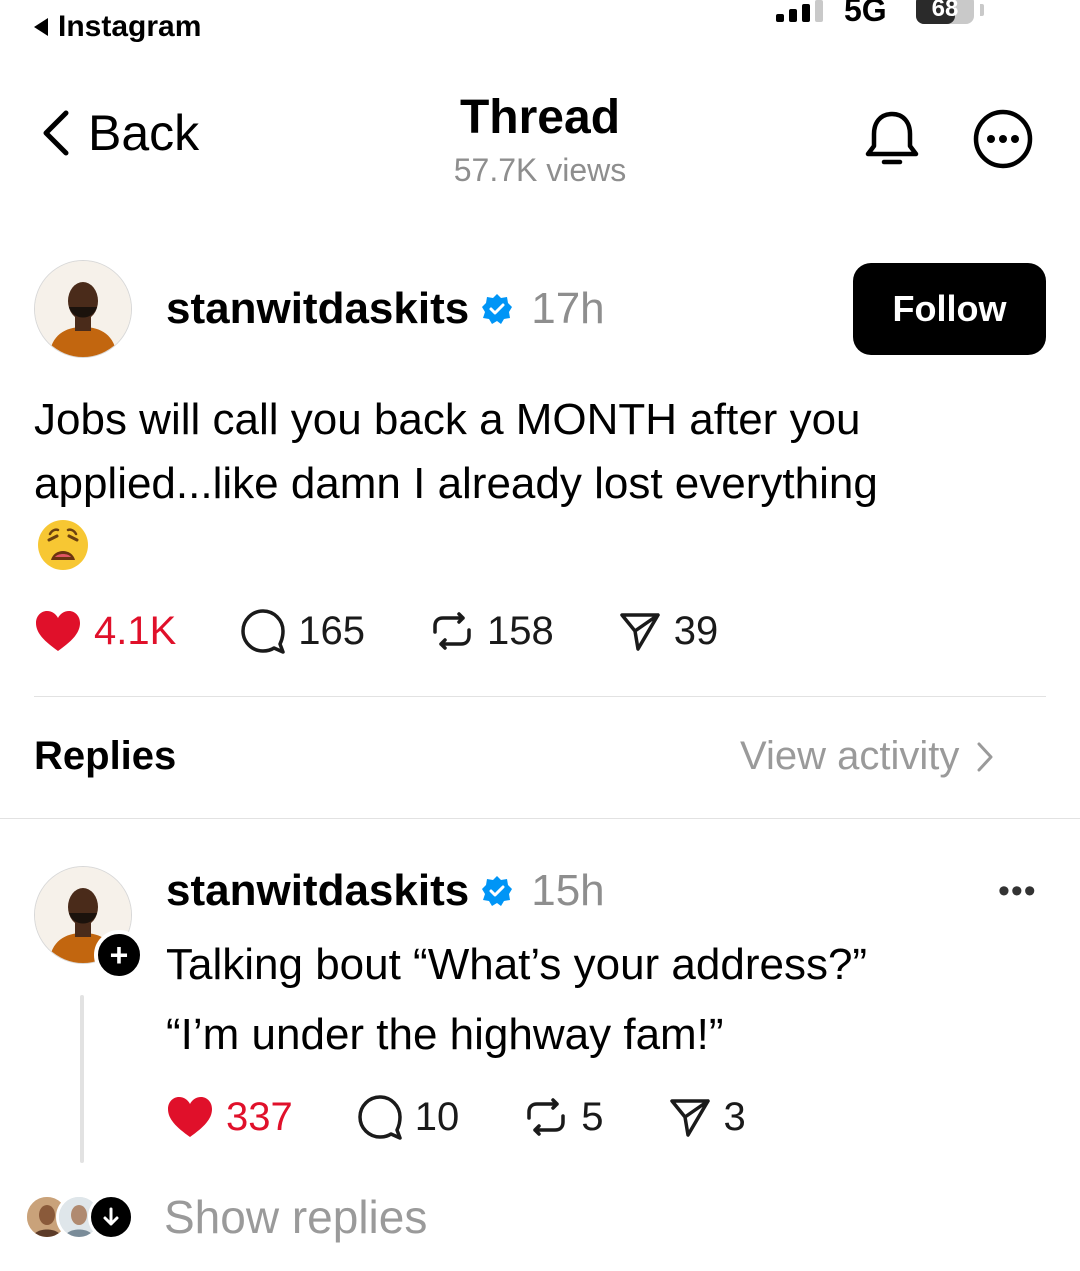  I want to click on bell-icon, so click(892, 141).